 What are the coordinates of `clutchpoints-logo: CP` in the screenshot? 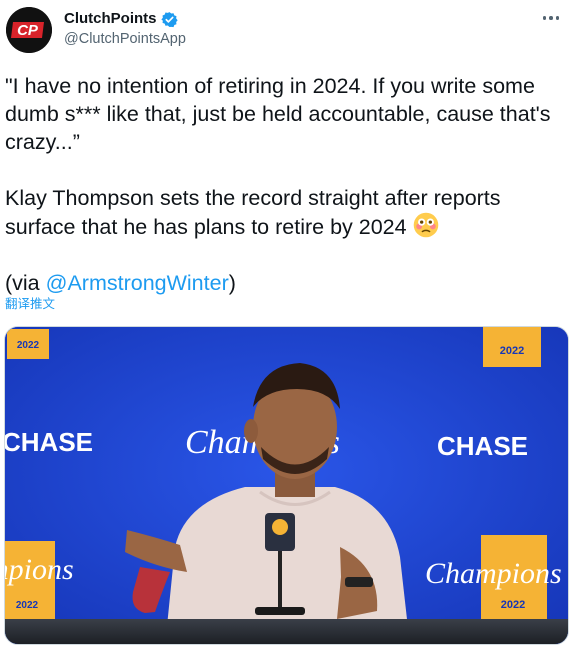 It's located at (29, 30).